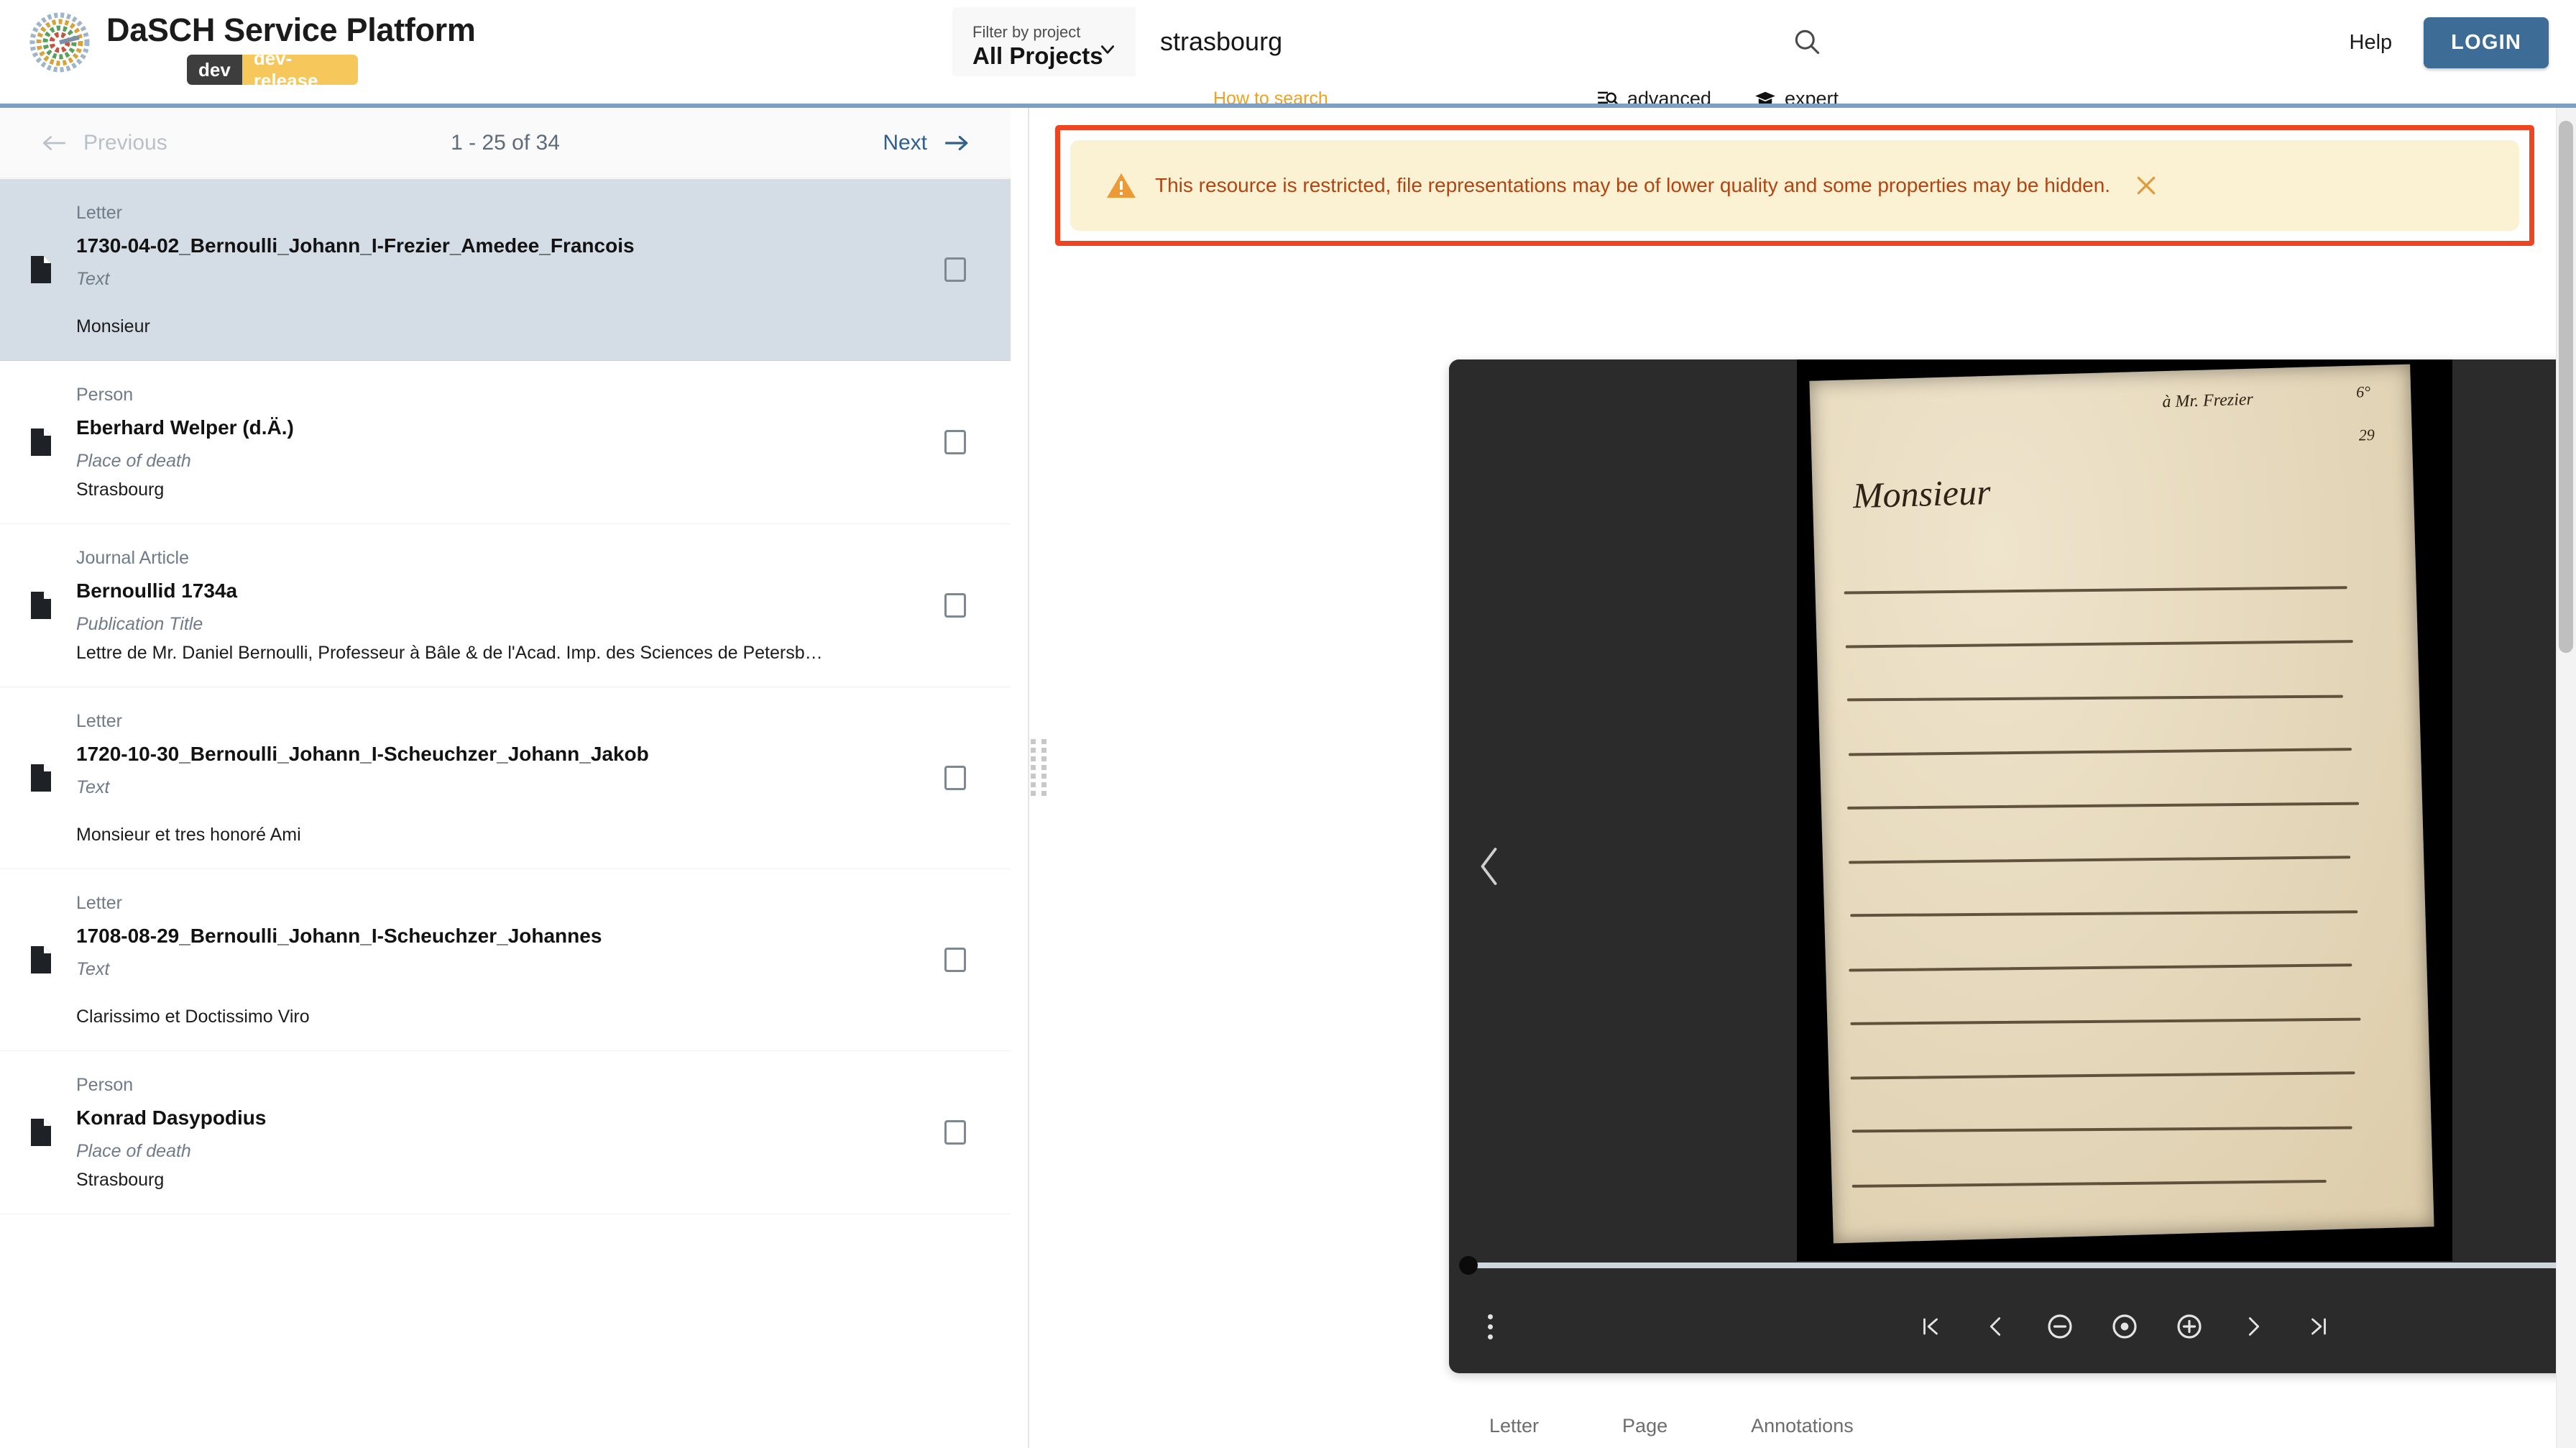 Image resolution: width=2576 pixels, height=1448 pixels. Describe the element at coordinates (1121, 185) in the screenshot. I see `warning-triangle-icon` at that location.